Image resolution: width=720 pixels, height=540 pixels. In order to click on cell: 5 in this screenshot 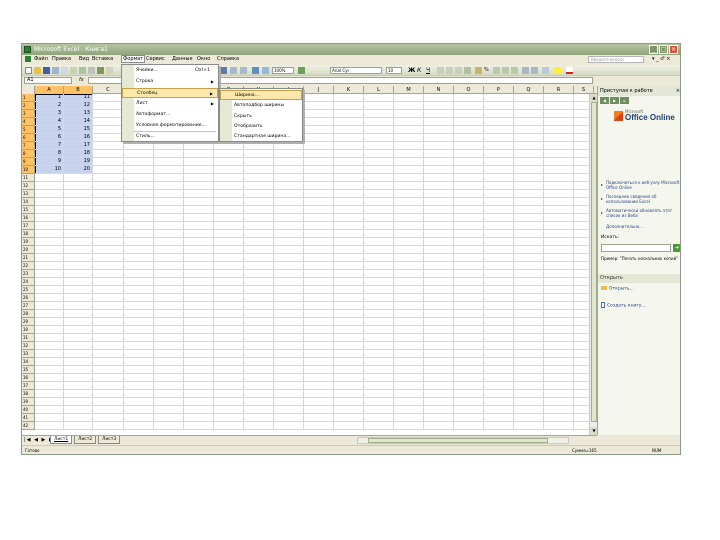, I will do `click(49, 130)`.